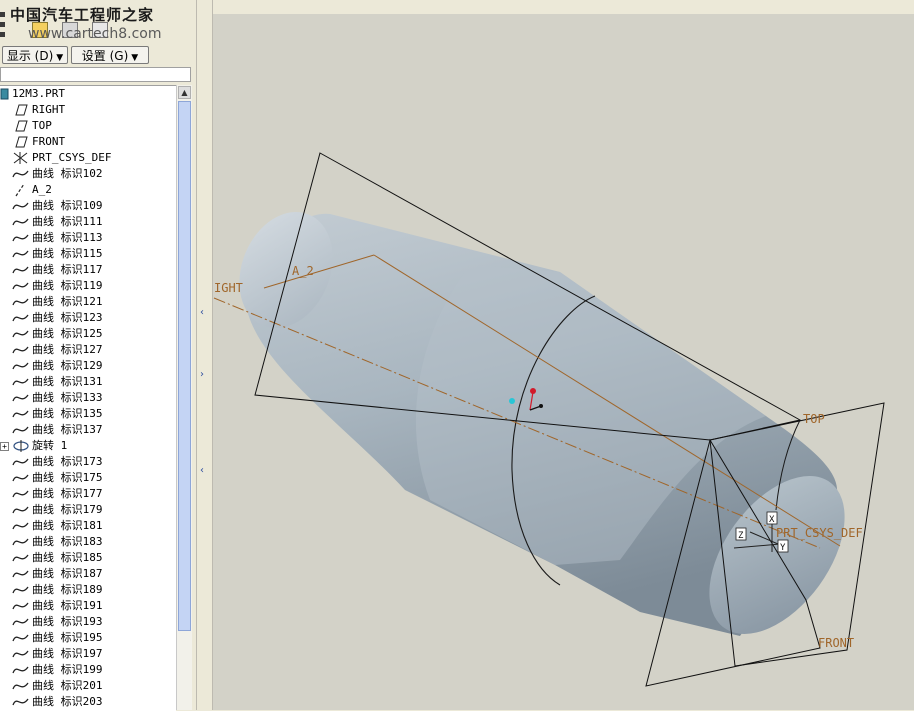 The height and width of the screenshot is (711, 914). I want to click on scroll-up-button: ▲, so click(184, 92).